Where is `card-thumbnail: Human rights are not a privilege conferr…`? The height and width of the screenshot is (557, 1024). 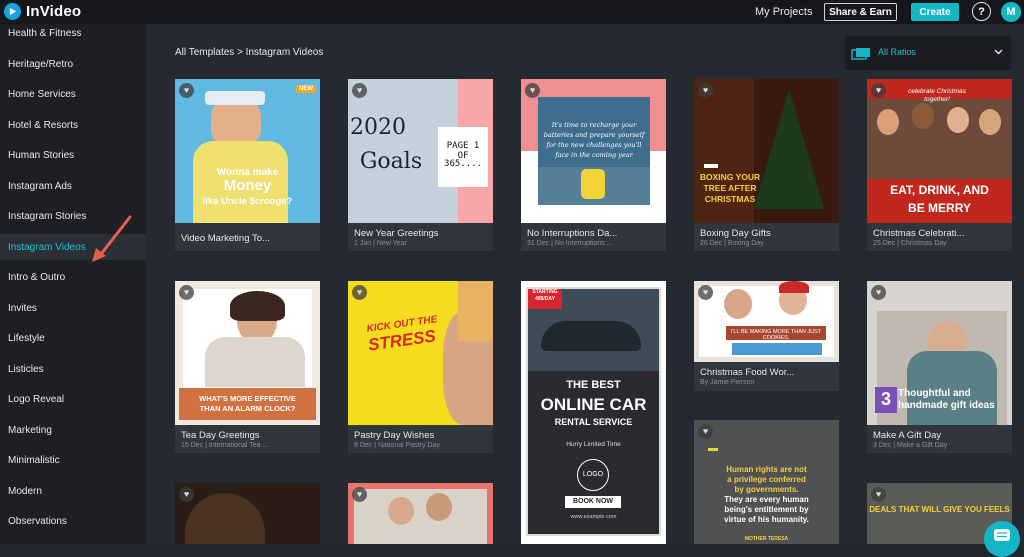
card-thumbnail: Human rights are not a privilege conferr… is located at coordinates (766, 482).